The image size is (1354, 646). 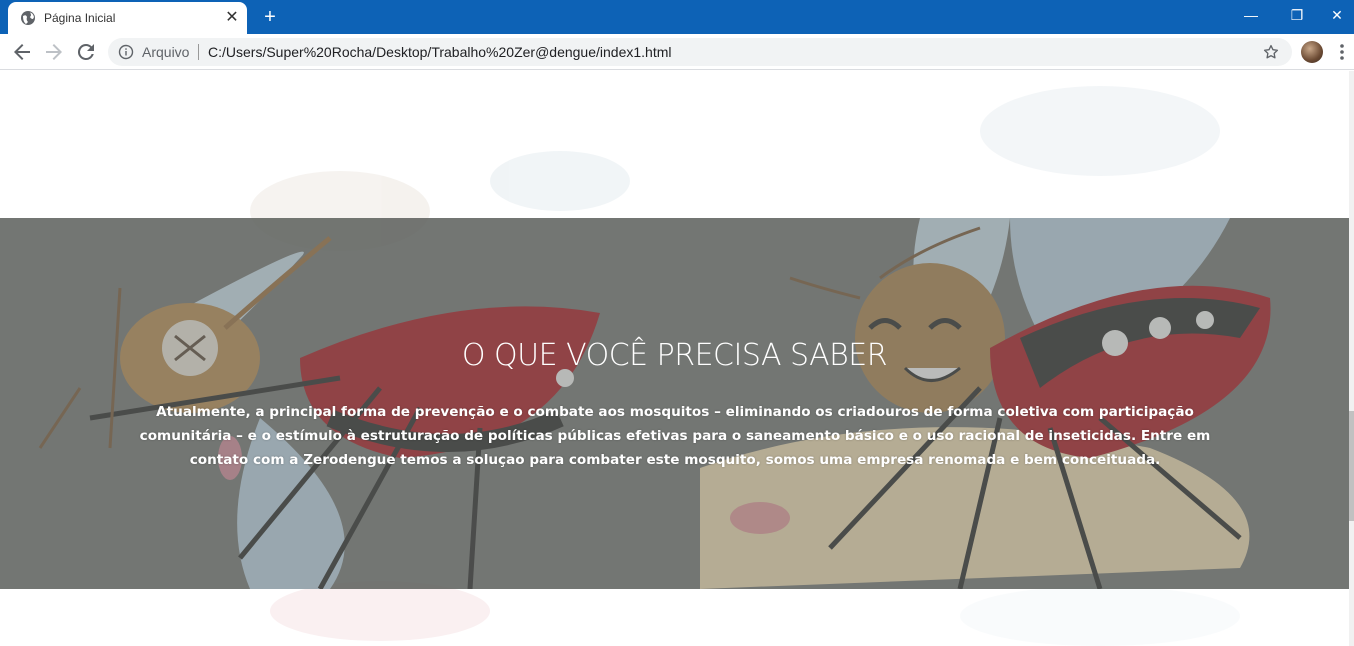 I want to click on omnibox-divider, so click(x=198, y=52).